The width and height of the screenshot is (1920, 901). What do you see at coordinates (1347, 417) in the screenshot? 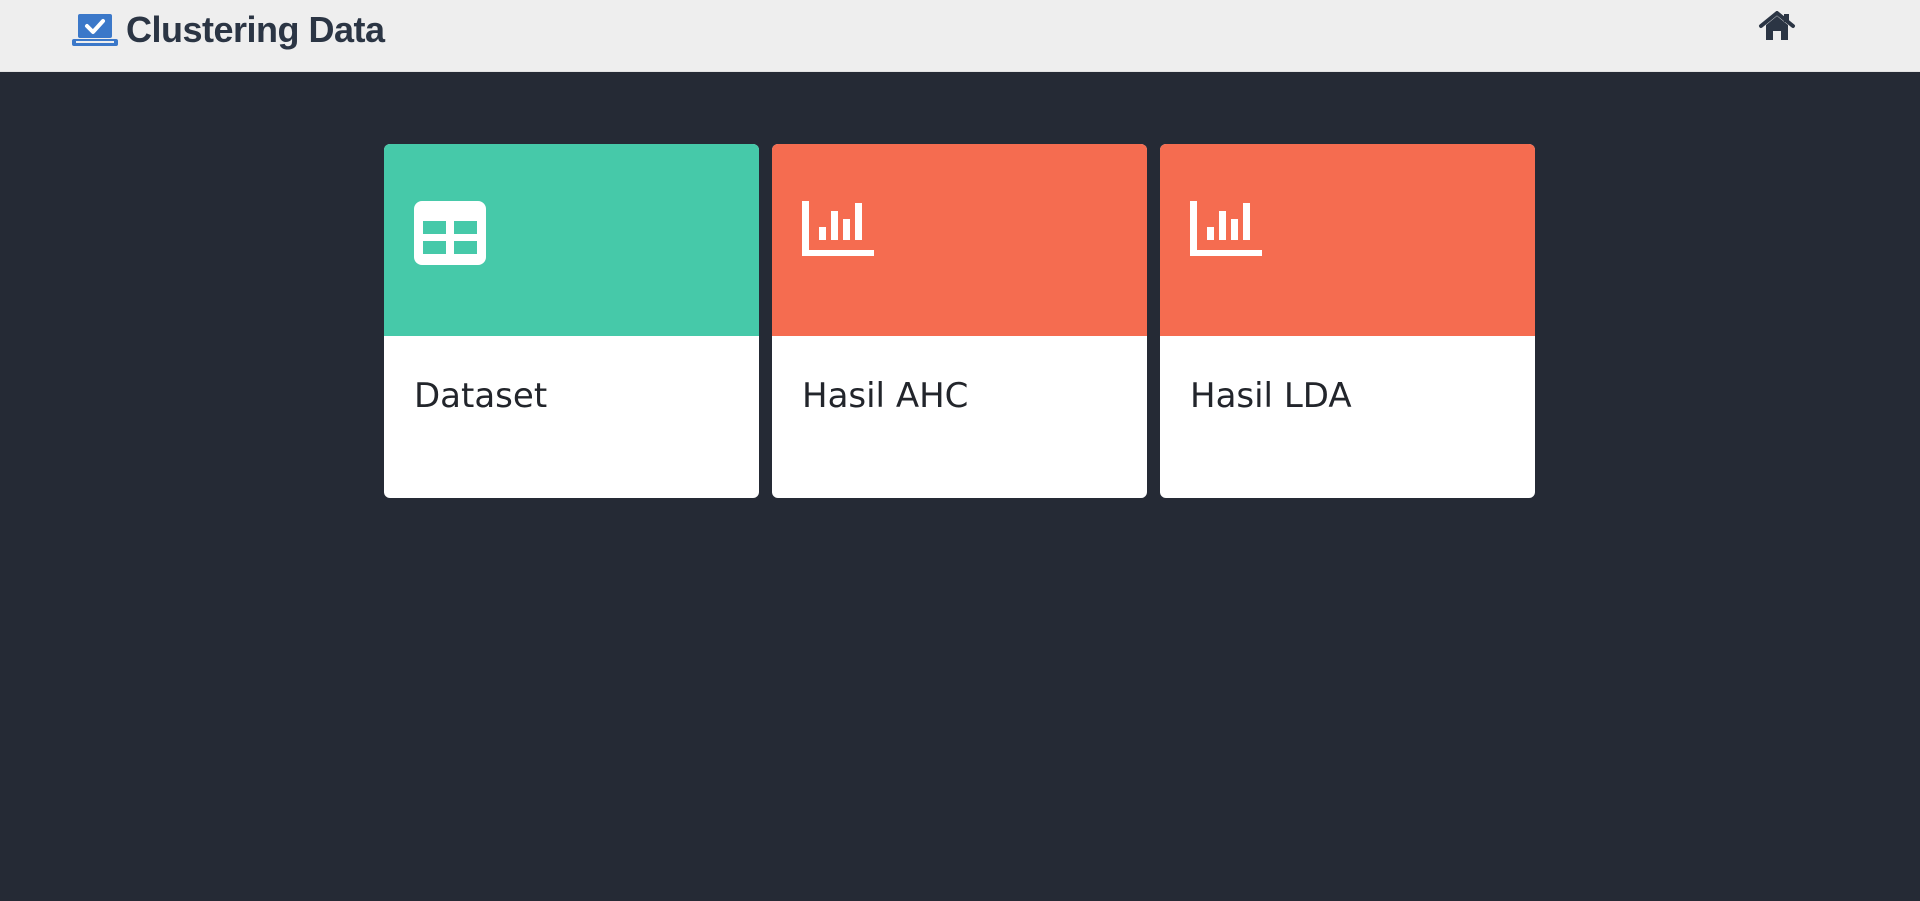
I see `card-body: Hasil LDA` at bounding box center [1347, 417].